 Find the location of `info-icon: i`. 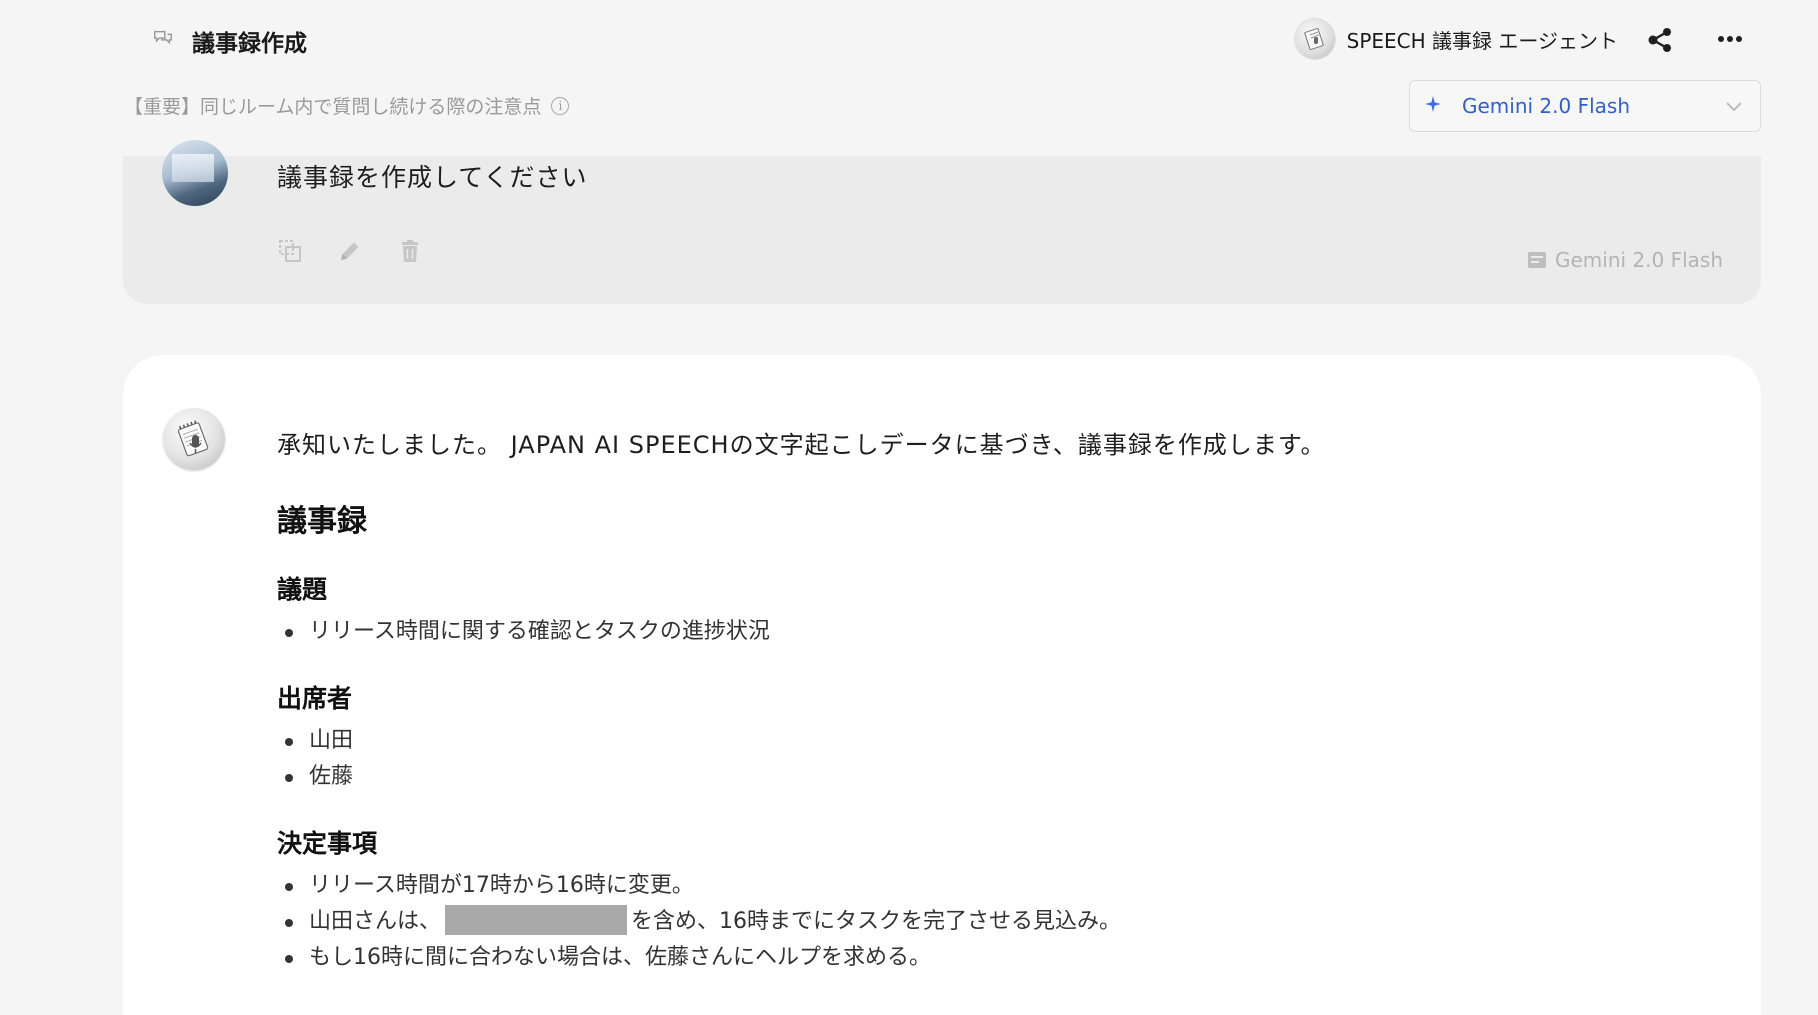

info-icon: i is located at coordinates (560, 105).